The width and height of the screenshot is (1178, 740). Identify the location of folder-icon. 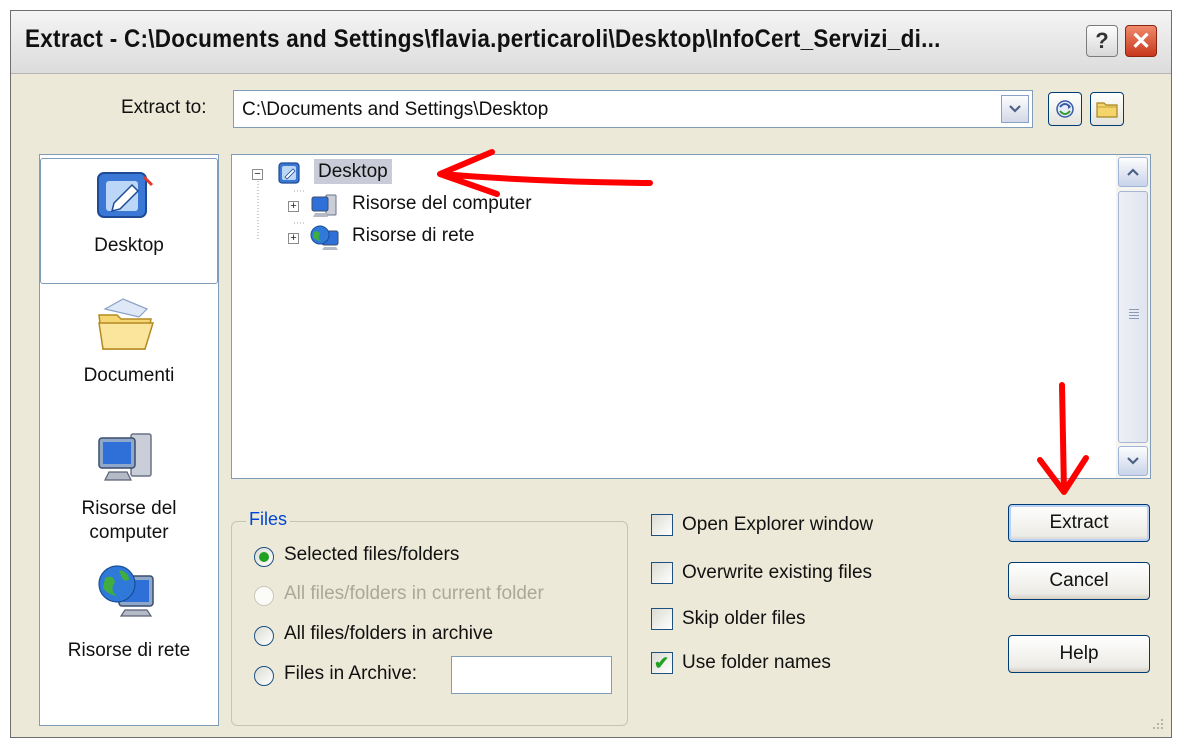
(1107, 110).